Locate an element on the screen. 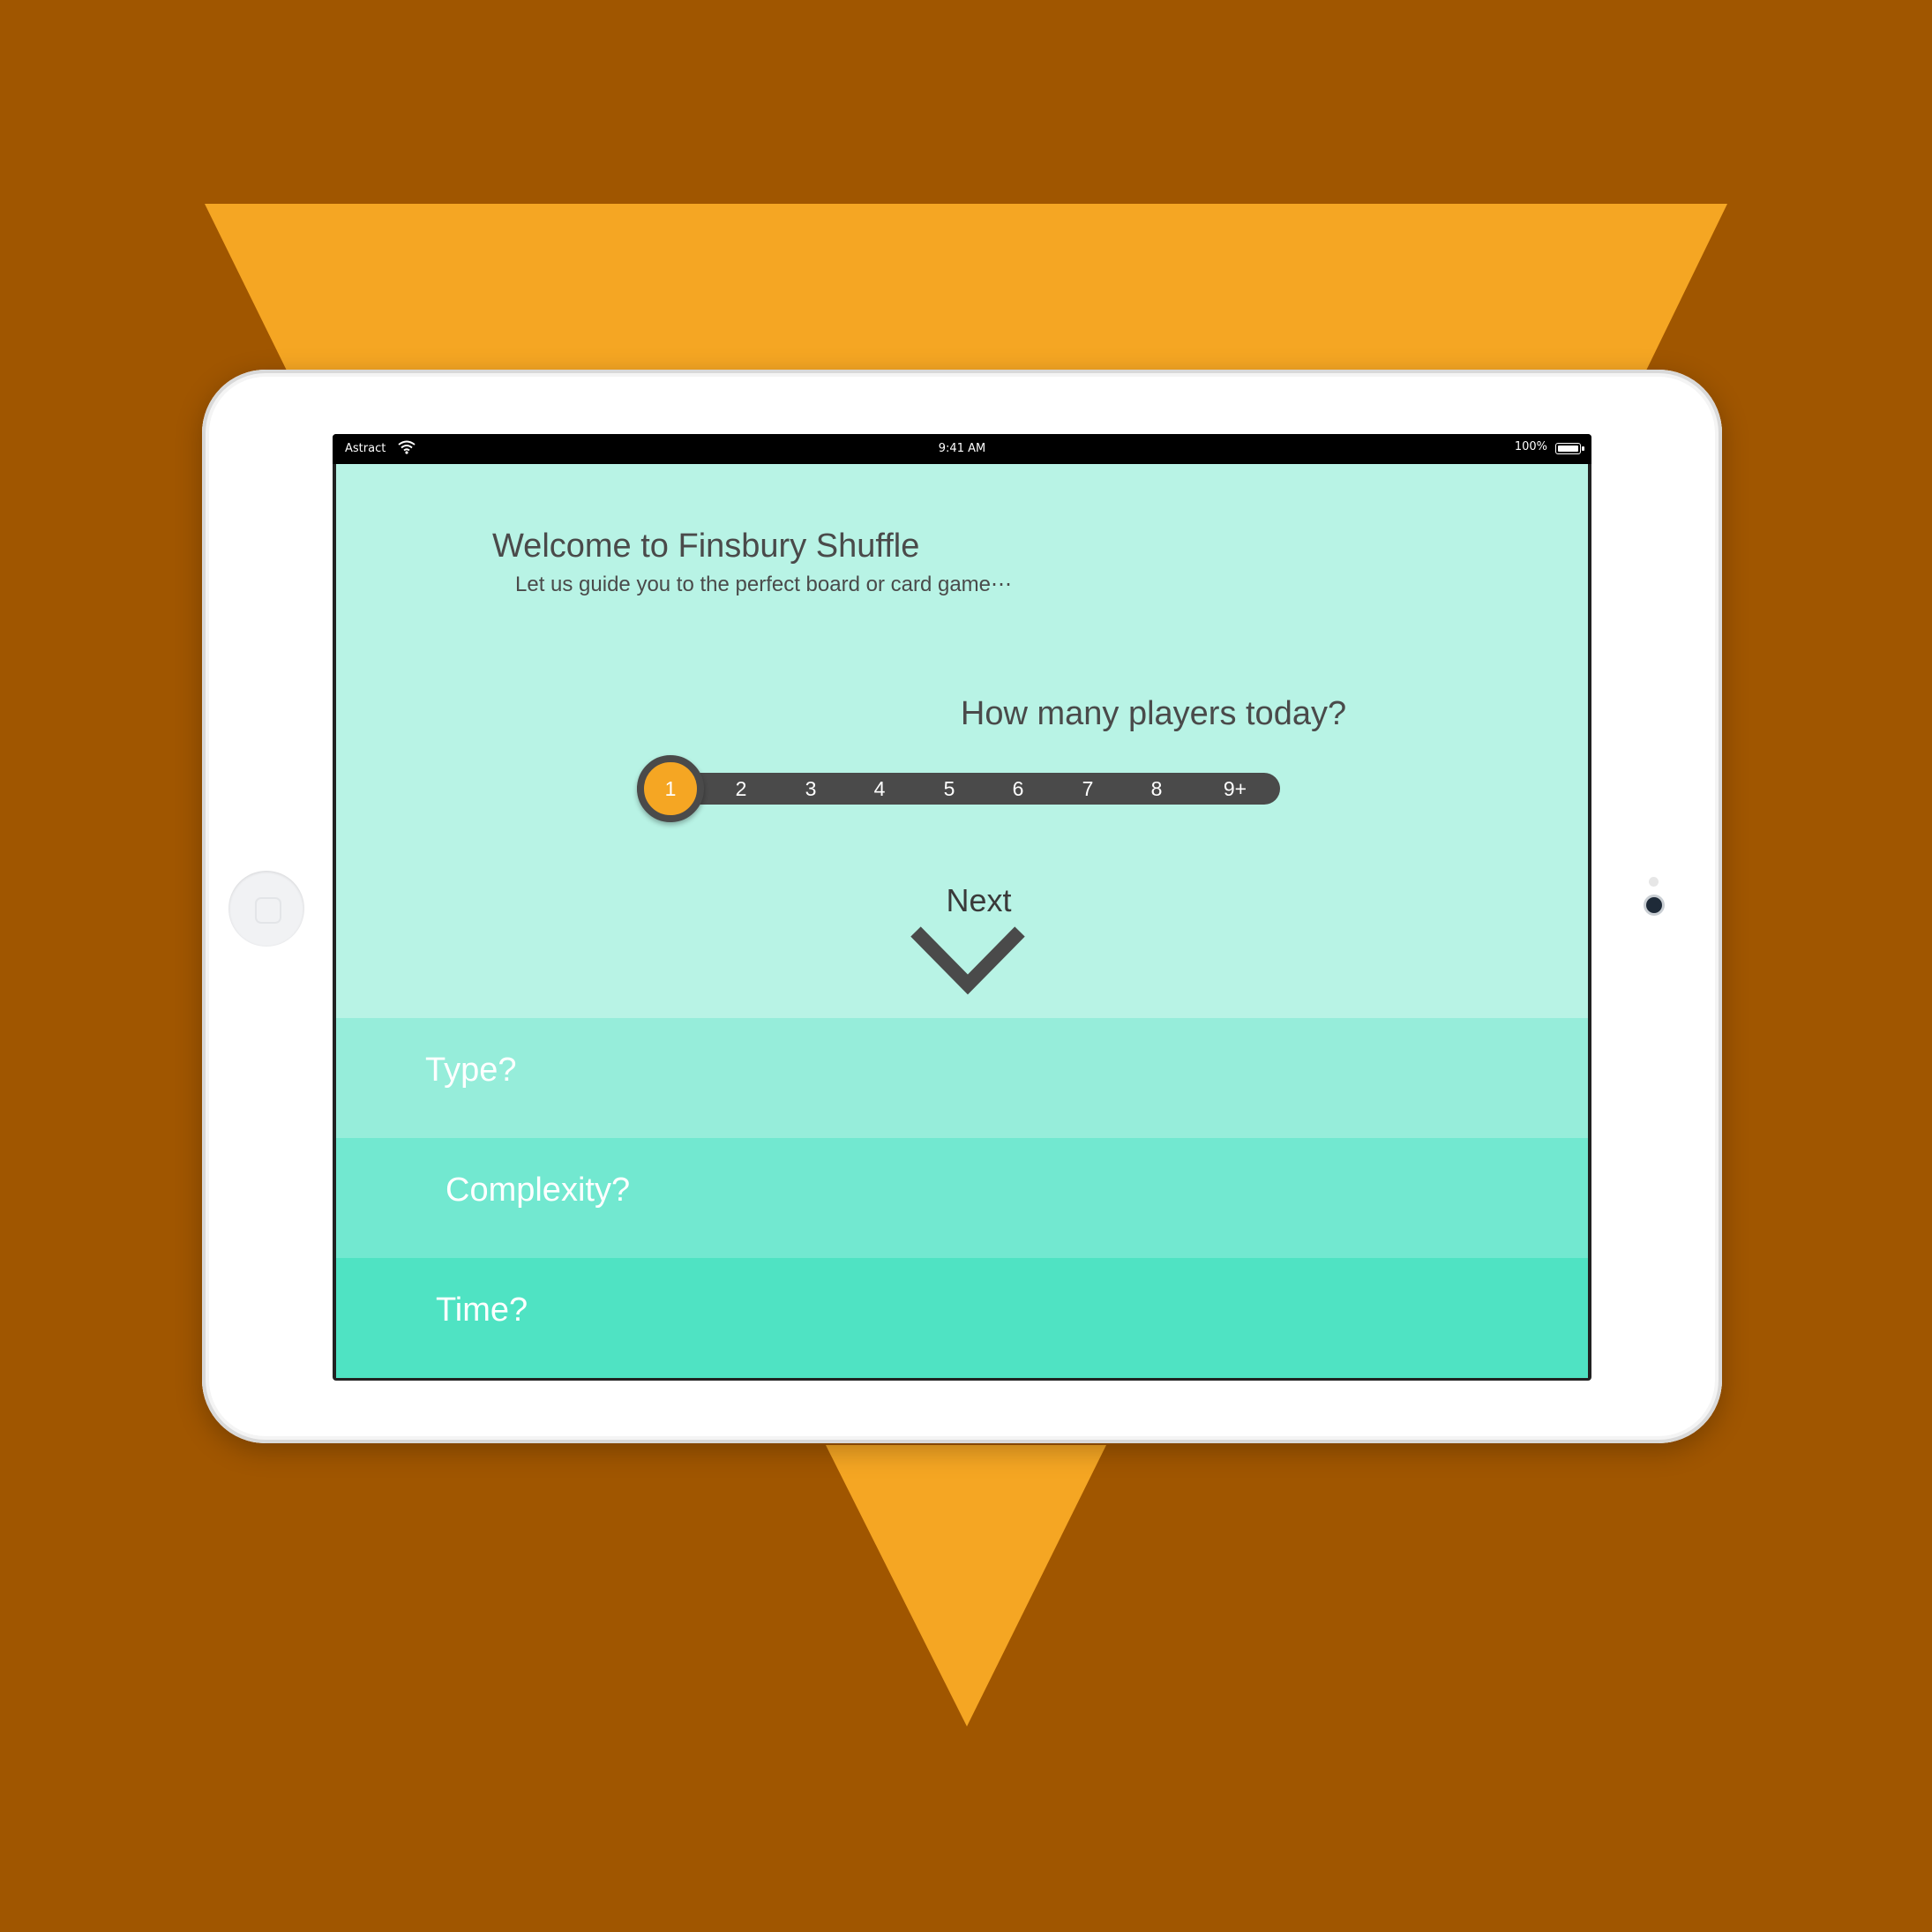  bottom-triangle is located at coordinates (966, 1585).